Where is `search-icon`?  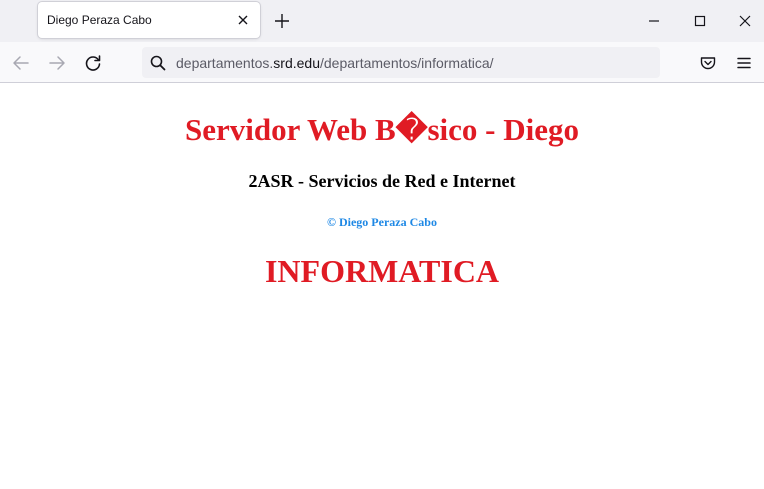 search-icon is located at coordinates (158, 63).